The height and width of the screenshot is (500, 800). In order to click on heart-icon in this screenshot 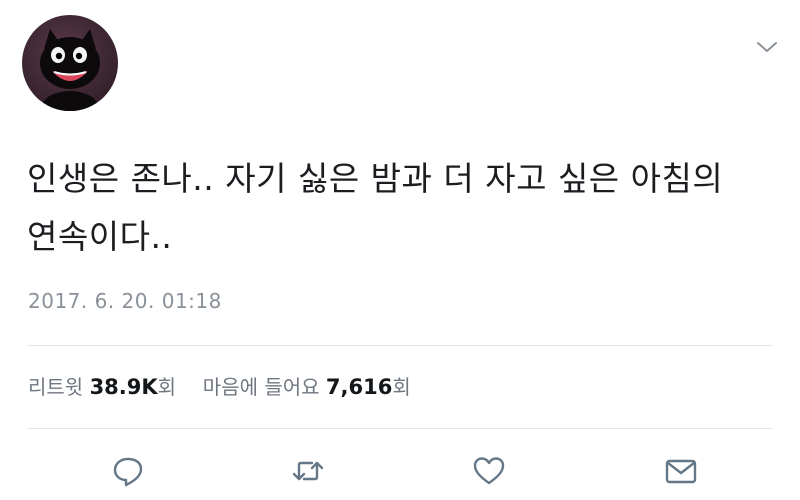, I will do `click(489, 471)`.